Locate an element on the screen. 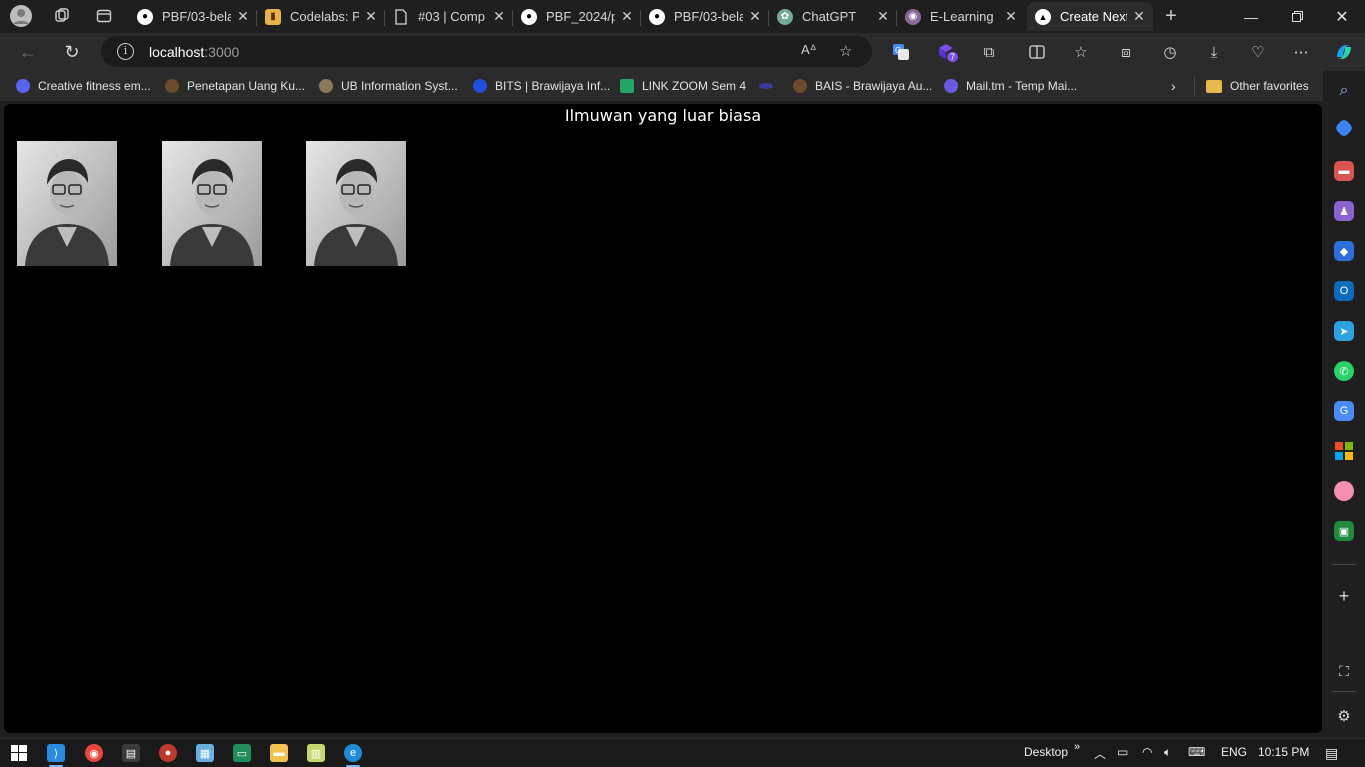 Image resolution: width=1365 pixels, height=767 pixels. brain-icon is located at coordinates (1344, 491).